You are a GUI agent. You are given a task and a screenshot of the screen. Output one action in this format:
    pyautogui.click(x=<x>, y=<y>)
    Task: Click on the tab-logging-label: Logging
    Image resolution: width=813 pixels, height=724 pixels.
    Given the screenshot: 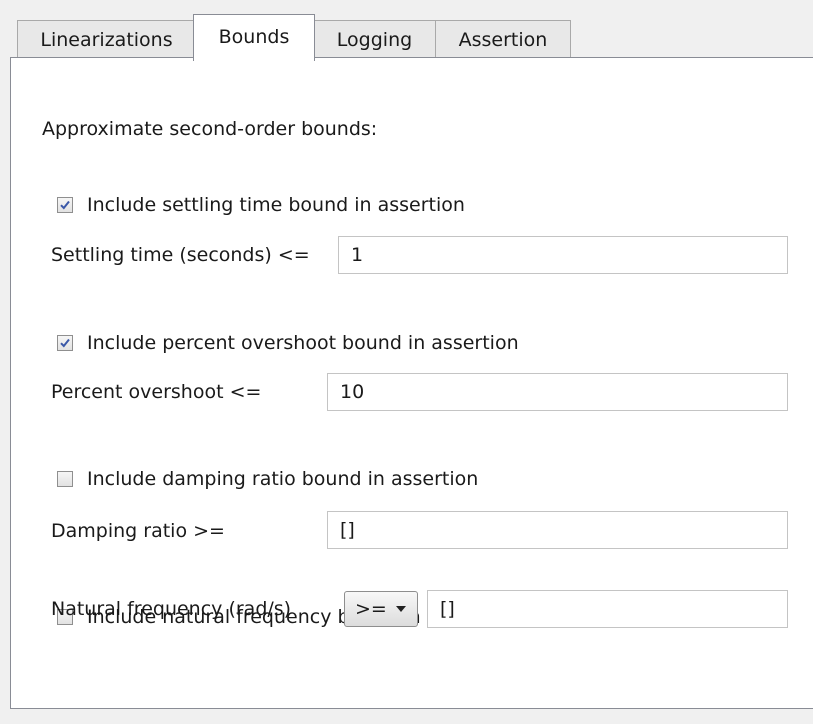 What is the action you would take?
    pyautogui.click(x=374, y=39)
    